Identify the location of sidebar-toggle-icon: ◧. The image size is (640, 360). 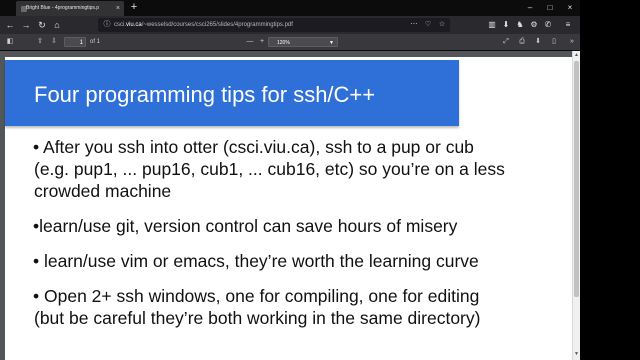
(10, 42).